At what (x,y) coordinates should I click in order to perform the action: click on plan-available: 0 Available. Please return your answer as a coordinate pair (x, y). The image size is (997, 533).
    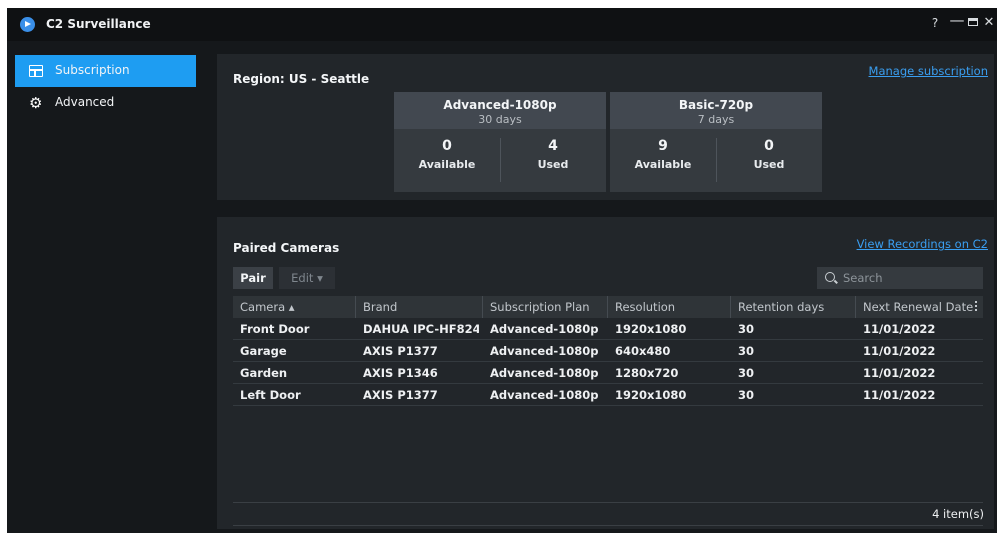
    Looking at the image, I should click on (447, 160).